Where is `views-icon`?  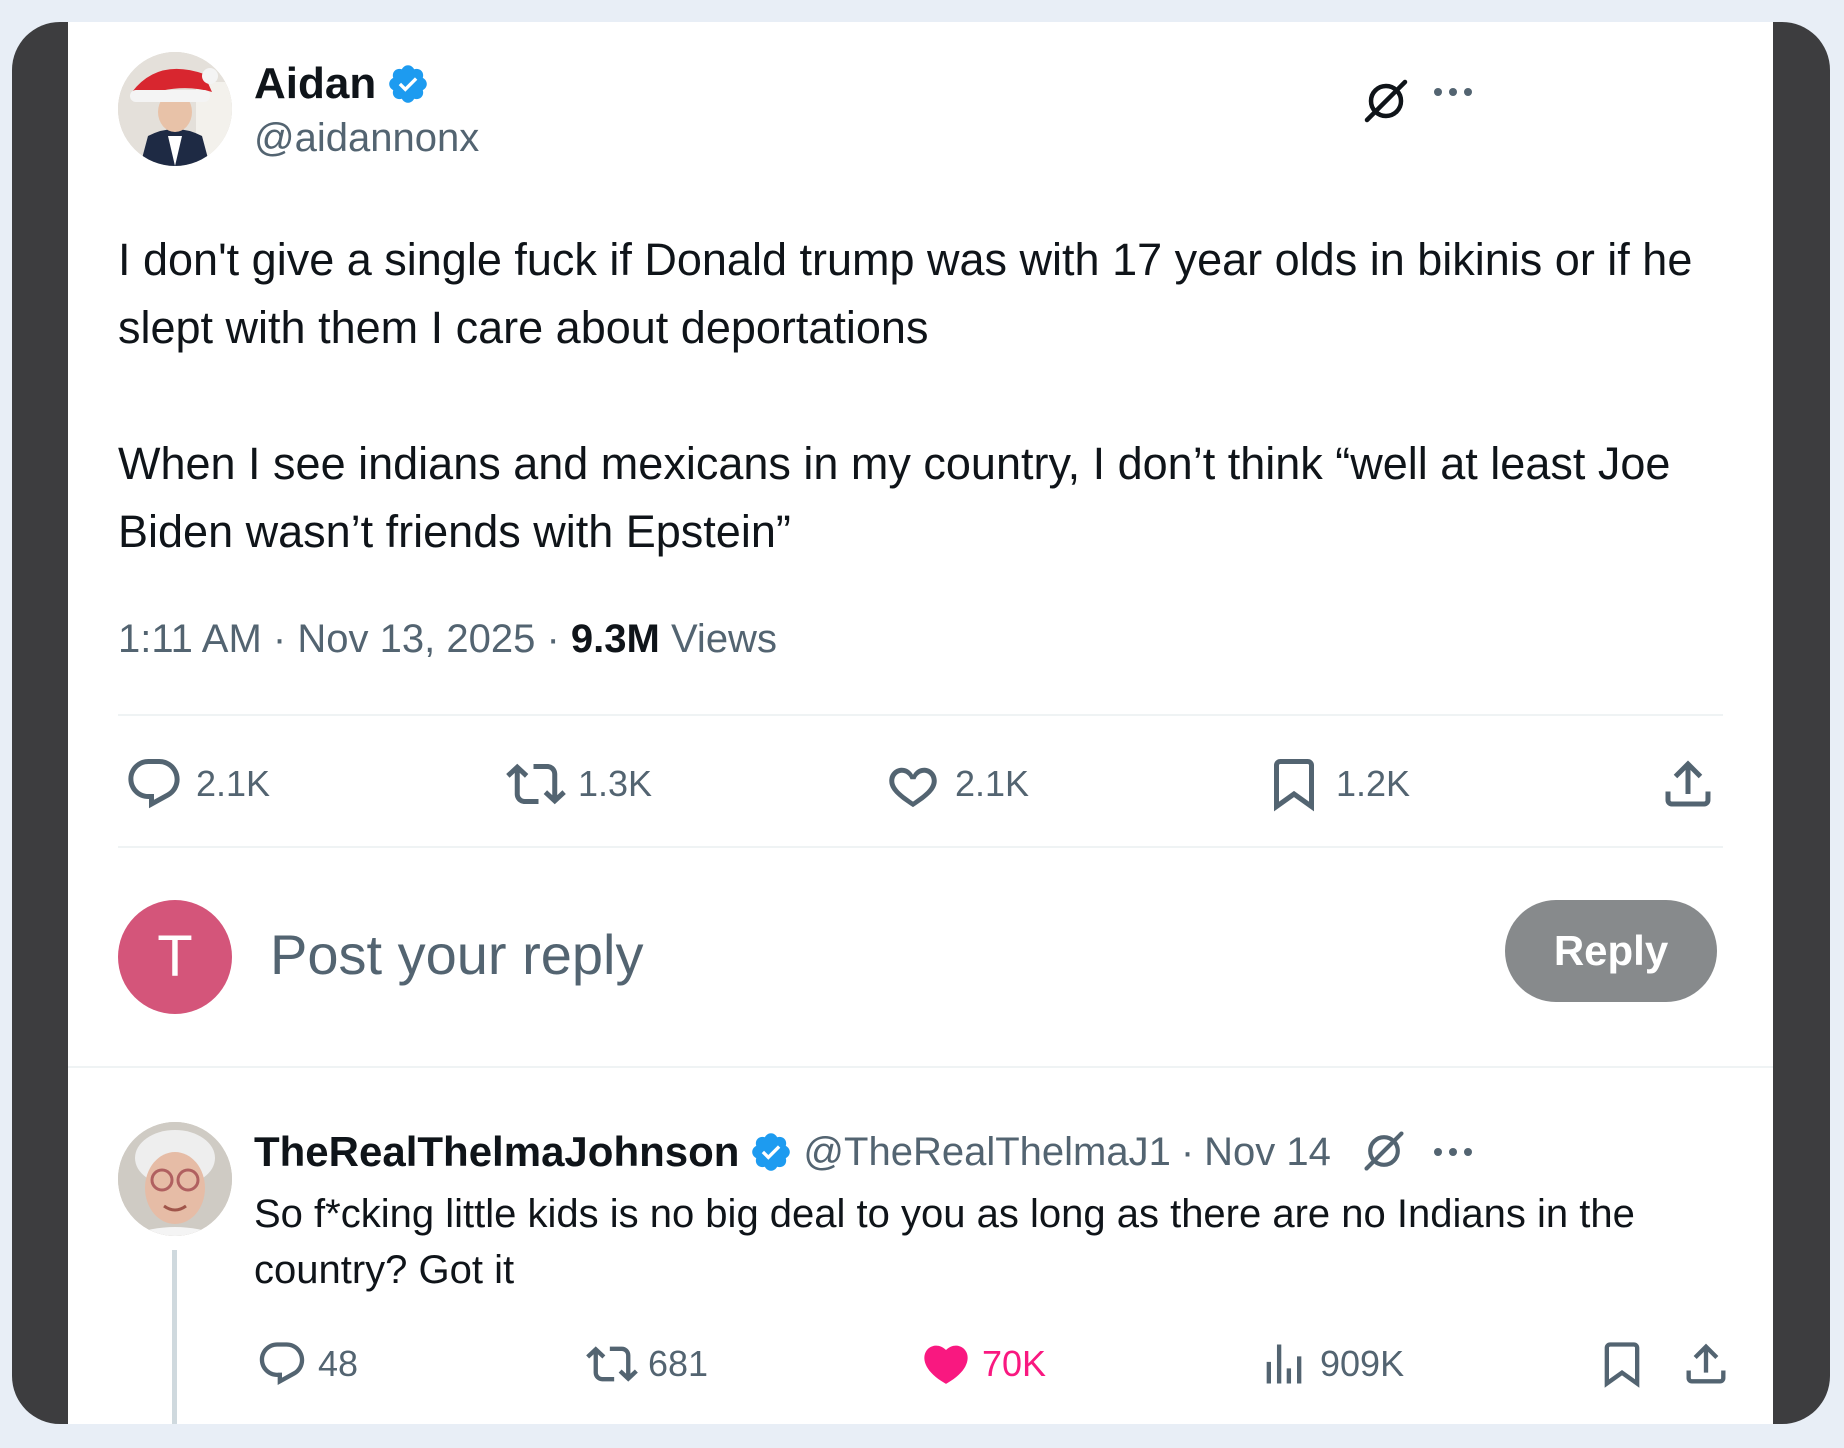
views-icon is located at coordinates (1284, 1364).